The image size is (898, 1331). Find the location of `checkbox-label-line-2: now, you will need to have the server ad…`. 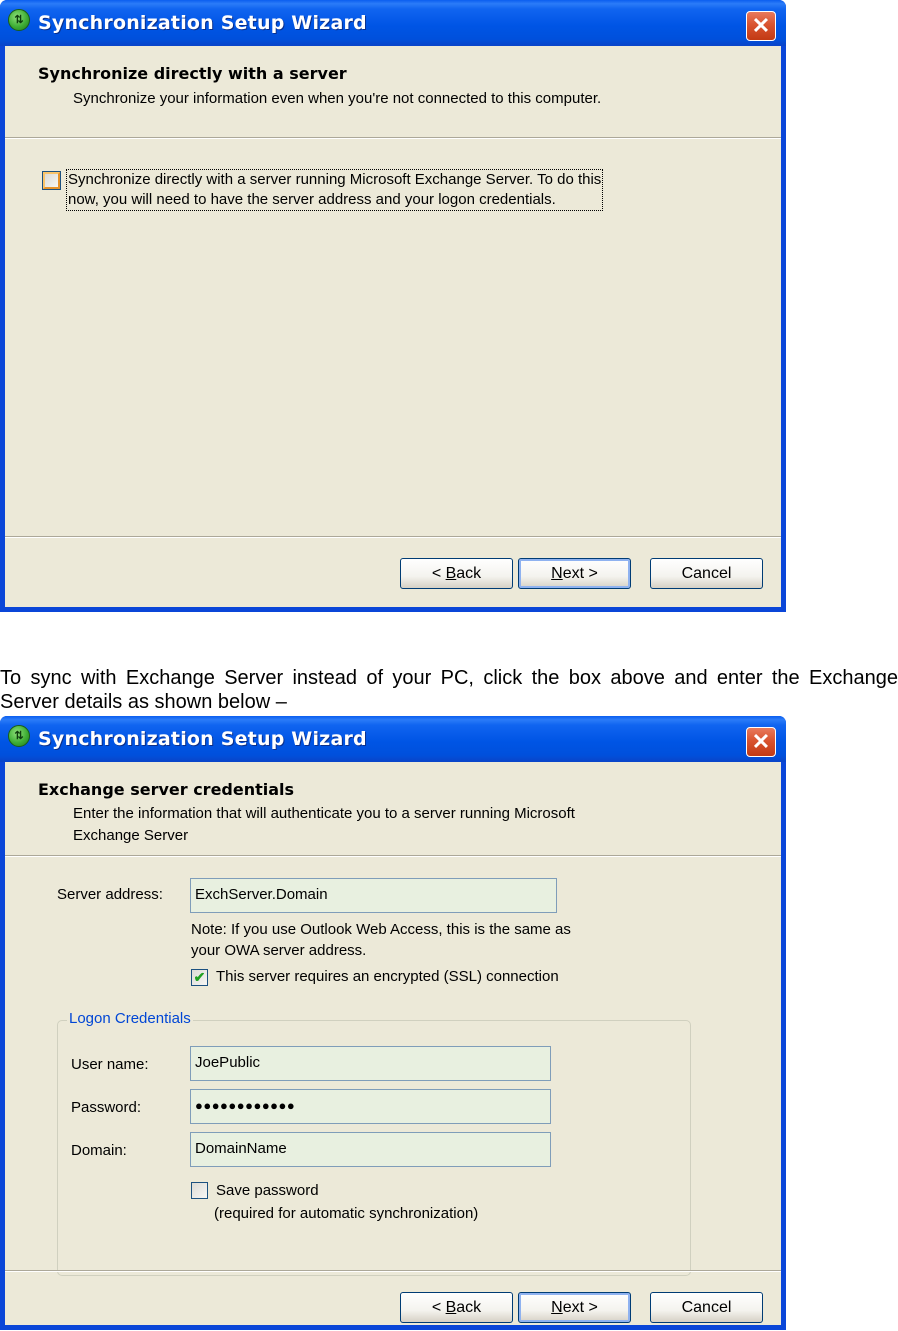

checkbox-label-line-2: now, you will need to have the server ad… is located at coordinates (312, 199).